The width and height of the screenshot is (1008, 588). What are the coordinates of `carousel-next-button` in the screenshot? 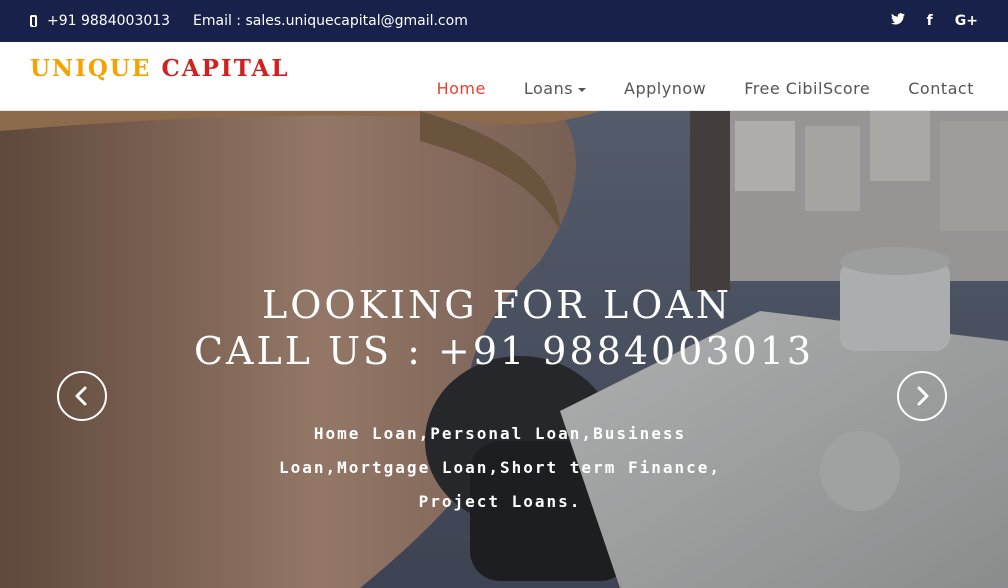 It's located at (922, 396).